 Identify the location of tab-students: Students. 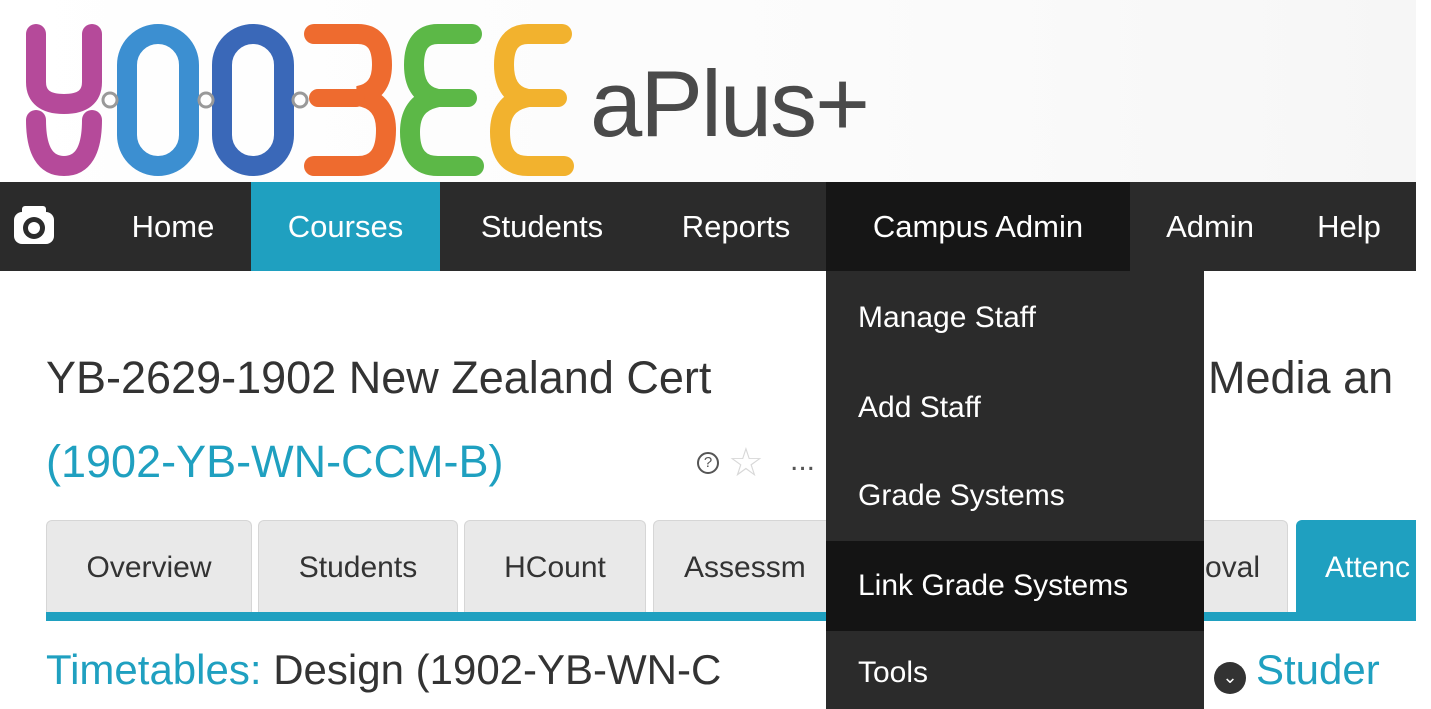
(358, 566).